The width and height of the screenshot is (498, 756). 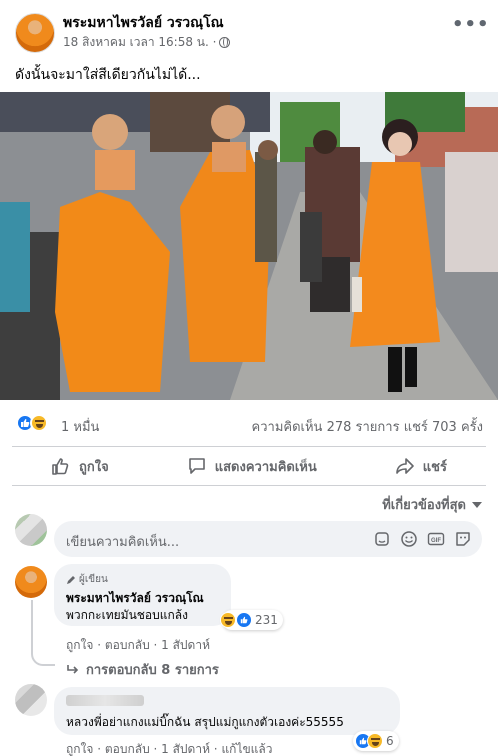 What do you see at coordinates (73, 669) in the screenshot?
I see `reply-arrow-icon` at bounding box center [73, 669].